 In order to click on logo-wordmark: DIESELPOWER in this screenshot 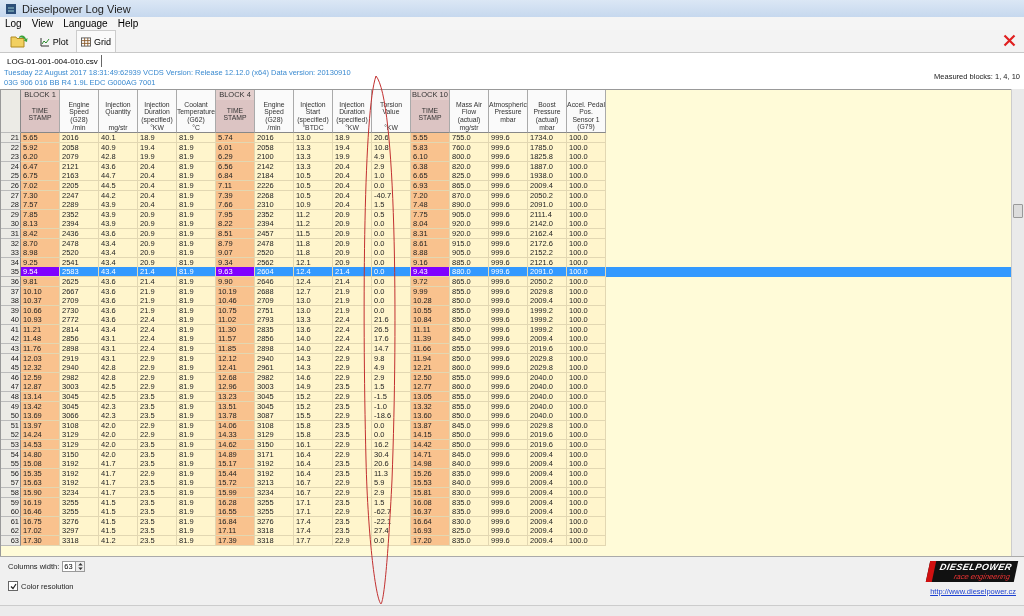, I will do `click(975, 567)`.